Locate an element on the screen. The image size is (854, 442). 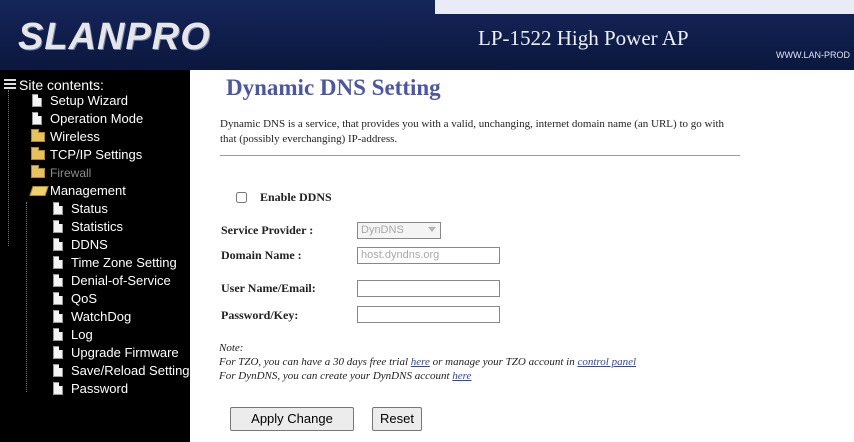
sidebar-item-label: Log is located at coordinates (82, 334).